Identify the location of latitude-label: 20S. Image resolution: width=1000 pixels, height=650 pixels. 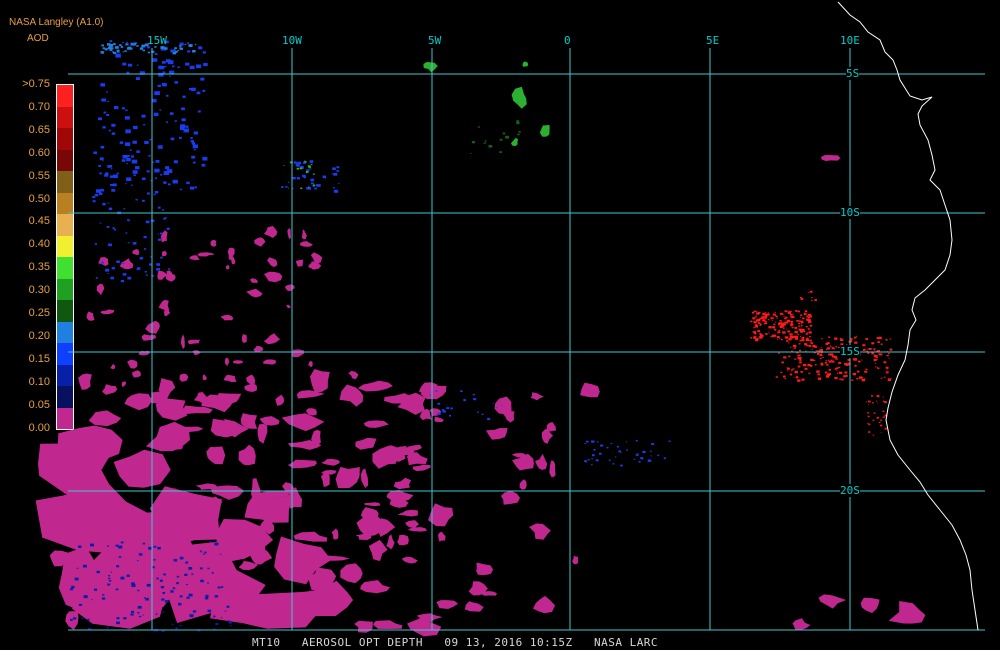
(850, 490).